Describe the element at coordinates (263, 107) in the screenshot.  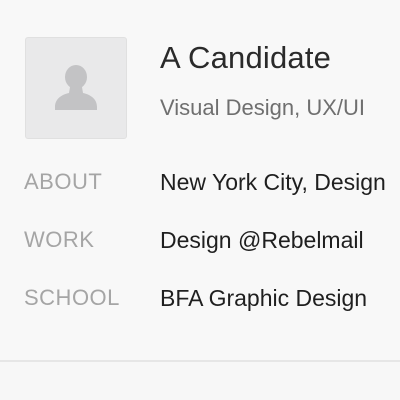
I see `candidate-headline: Visual Design, UX/UI` at that location.